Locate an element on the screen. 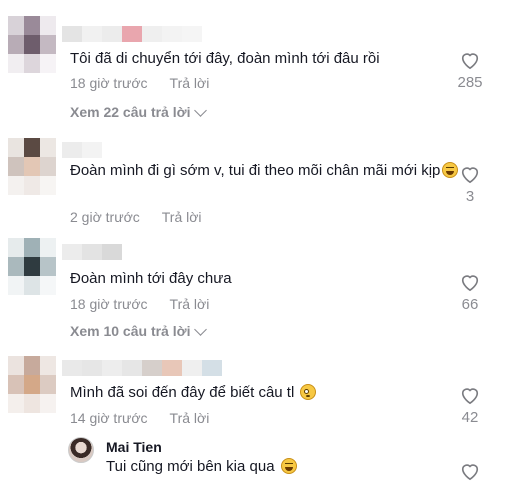 The image size is (508, 481). comment-meta: 14 giờ trước Trả lời is located at coordinates (139, 418).